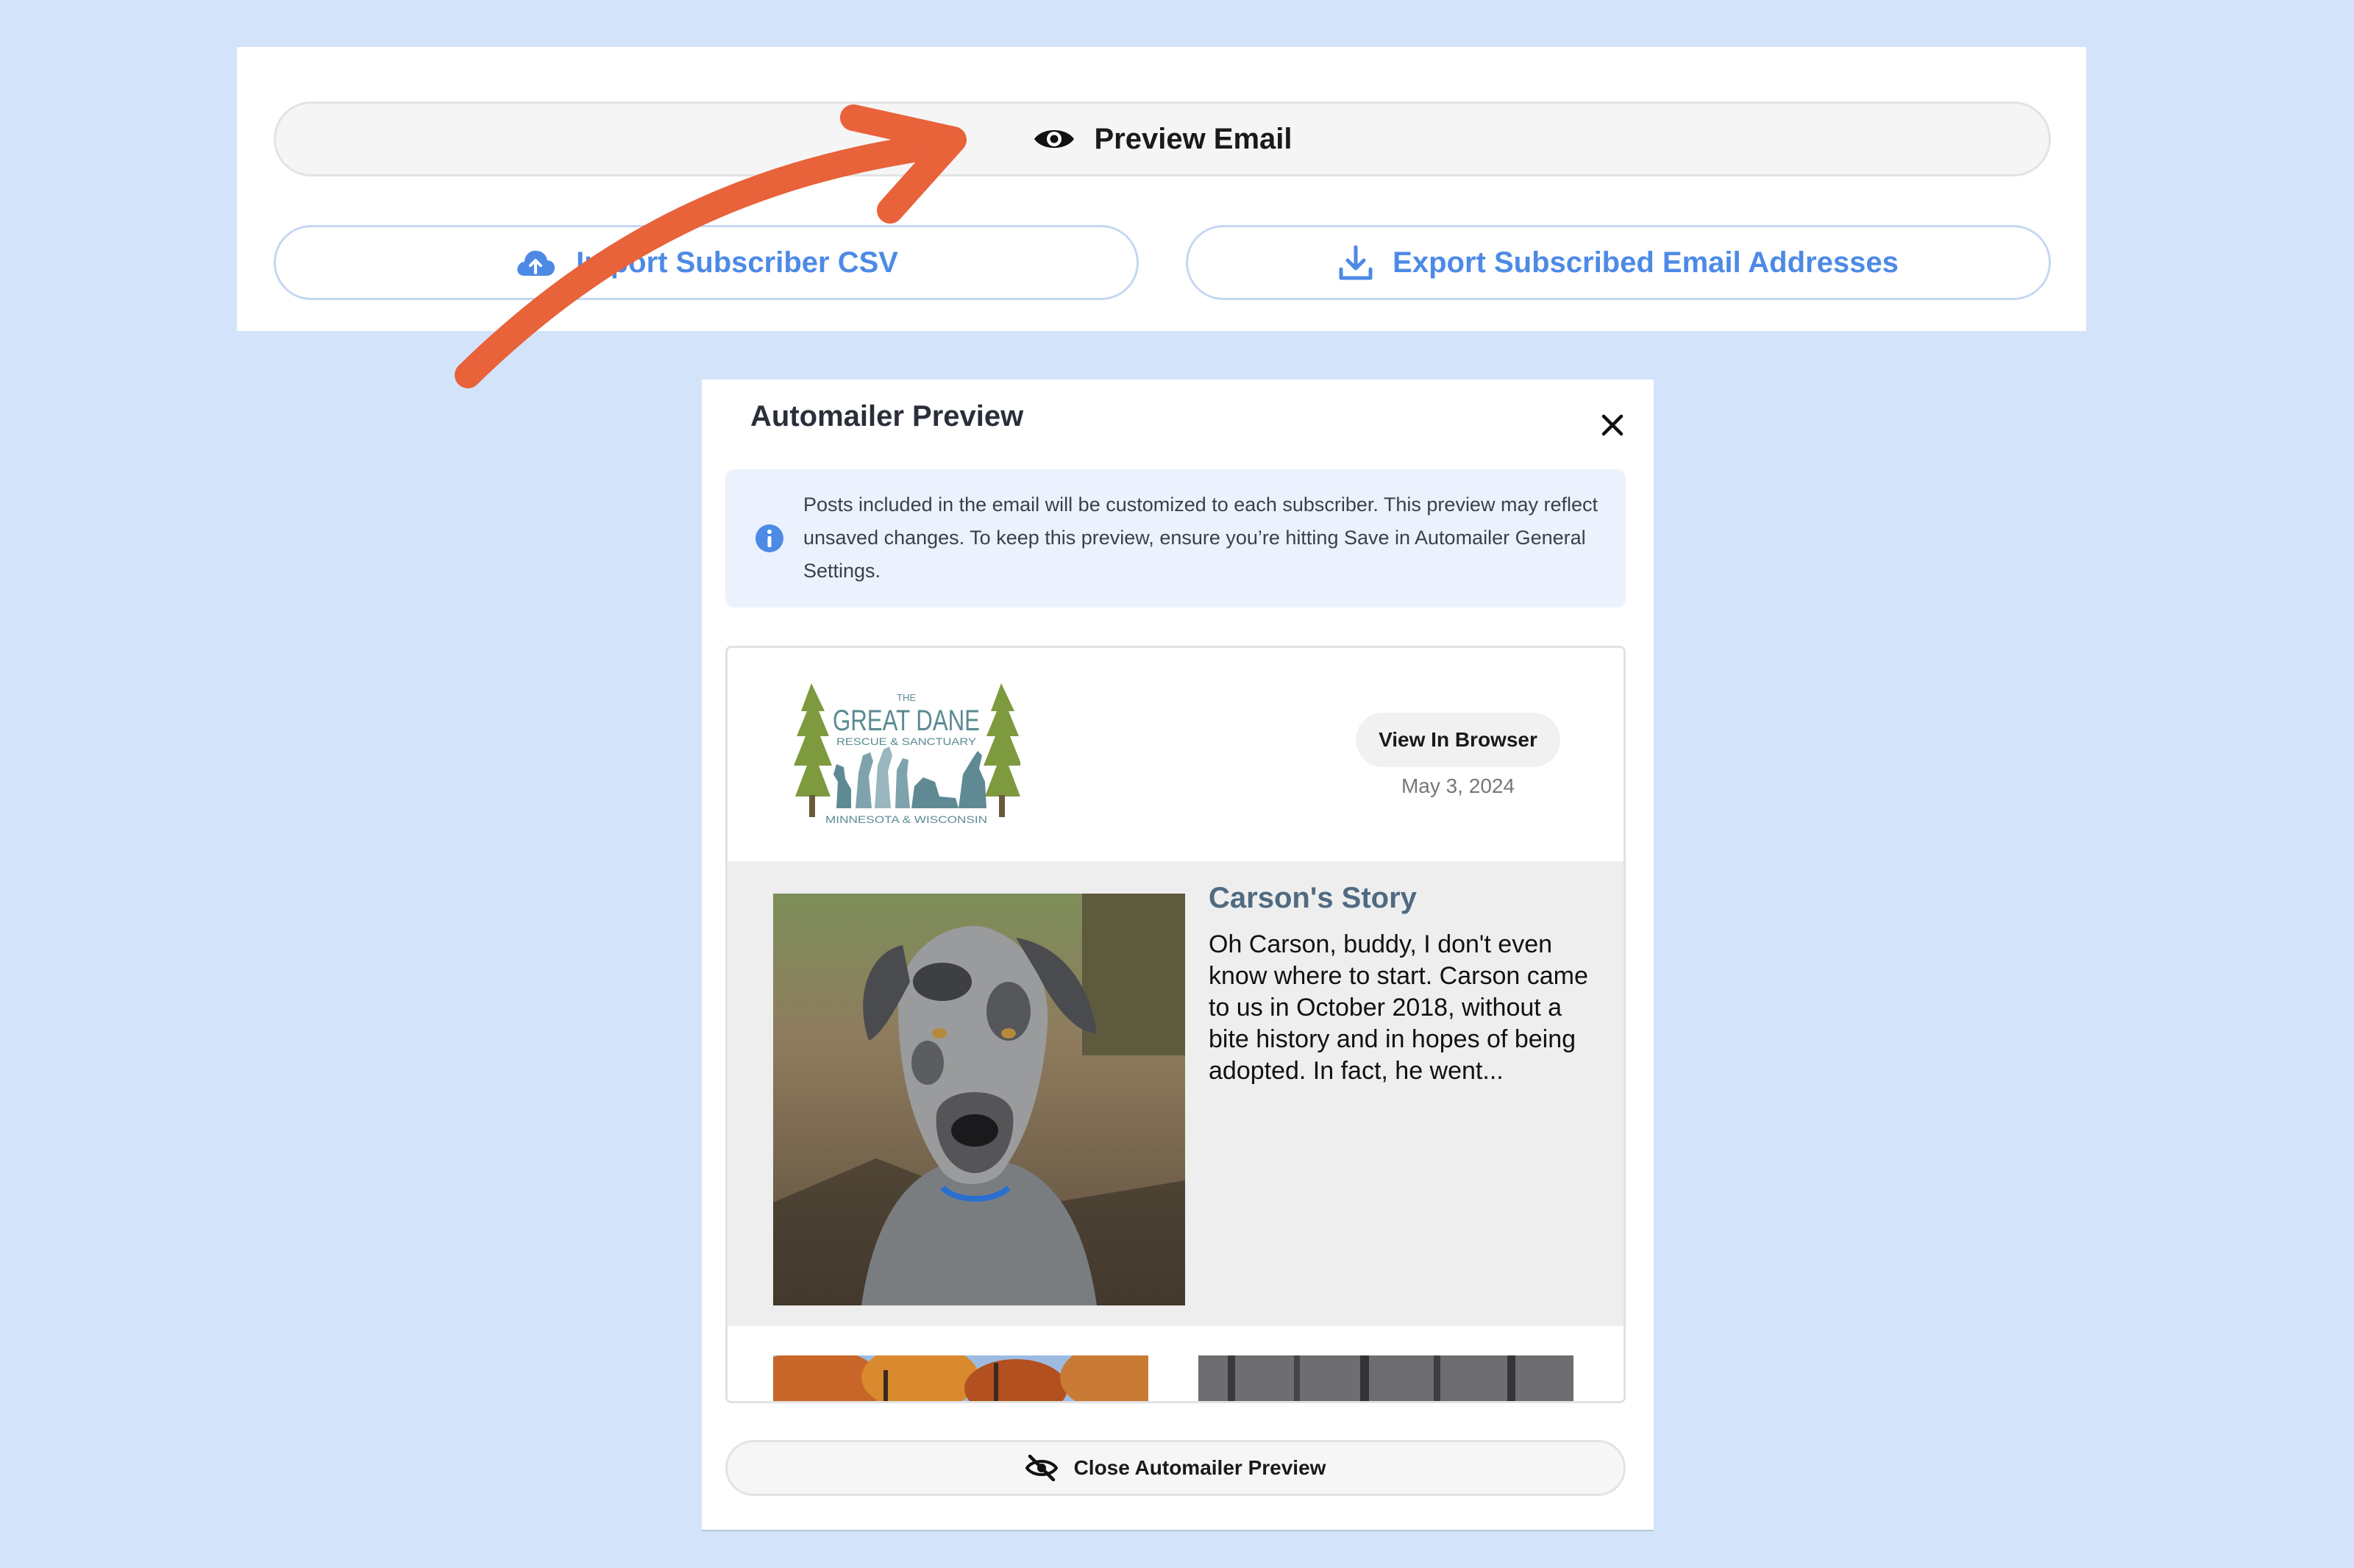 The image size is (2354, 1568). Describe the element at coordinates (1041, 1468) in the screenshot. I see `eye-slash-icon` at that location.